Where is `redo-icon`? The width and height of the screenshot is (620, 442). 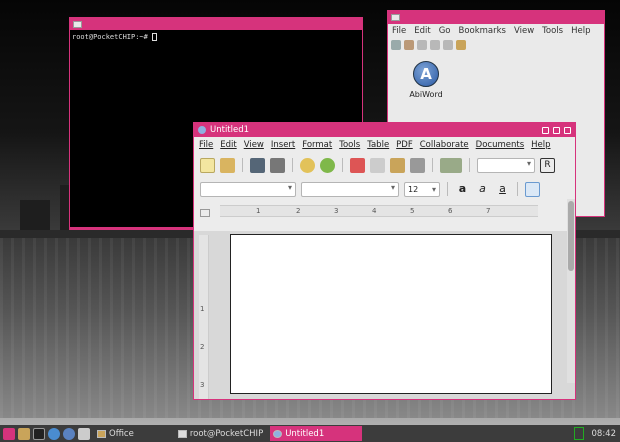
redo-icon is located at coordinates (327, 165).